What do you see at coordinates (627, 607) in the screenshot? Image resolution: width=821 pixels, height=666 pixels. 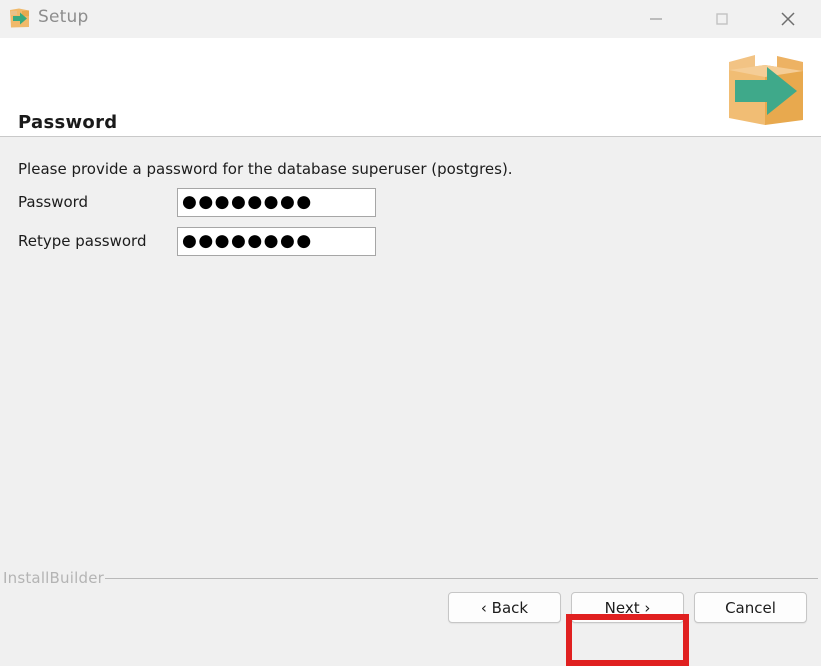 I see `next-button: Next ›` at bounding box center [627, 607].